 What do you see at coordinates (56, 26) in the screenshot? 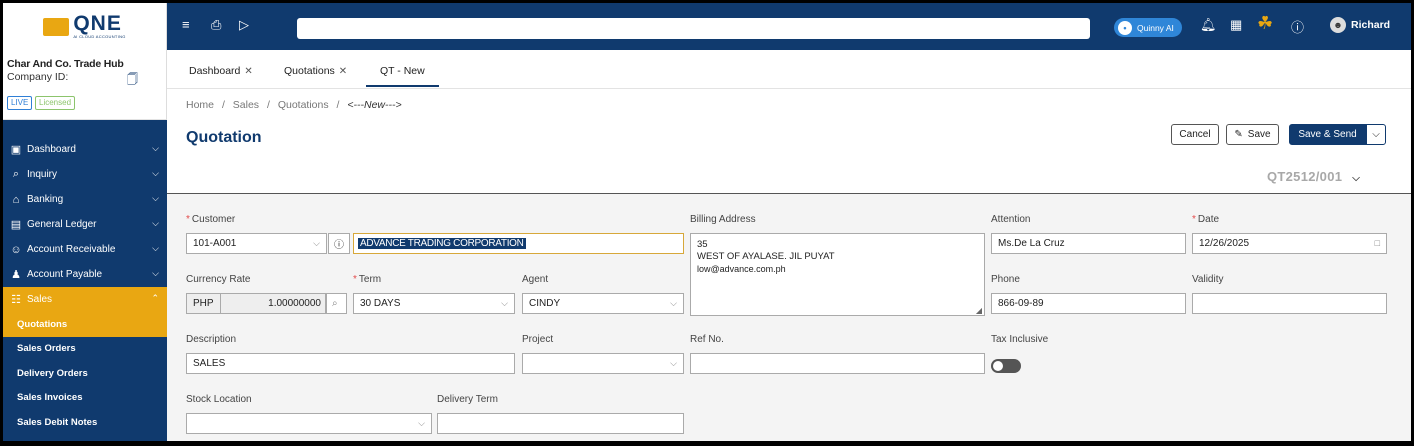
I see `logo-box-icon` at bounding box center [56, 26].